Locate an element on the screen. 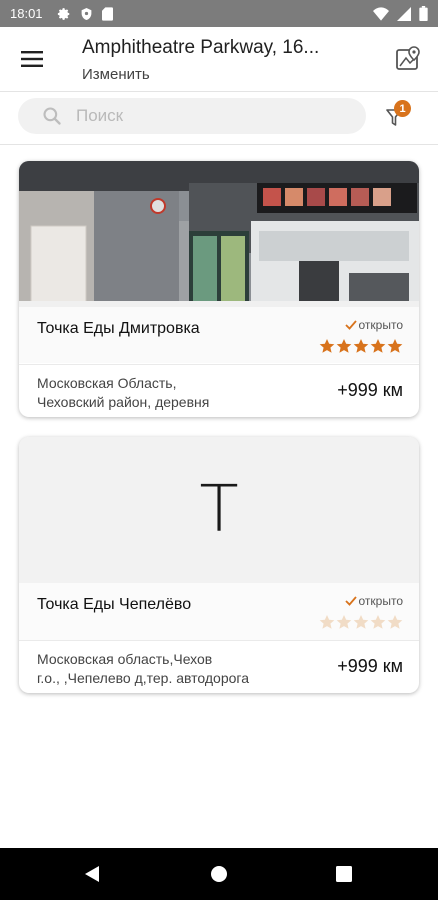 Image resolution: width=438 pixels, height=900 pixels. place-title-bar: Точка Еды Дмитровка открыто is located at coordinates (219, 336).